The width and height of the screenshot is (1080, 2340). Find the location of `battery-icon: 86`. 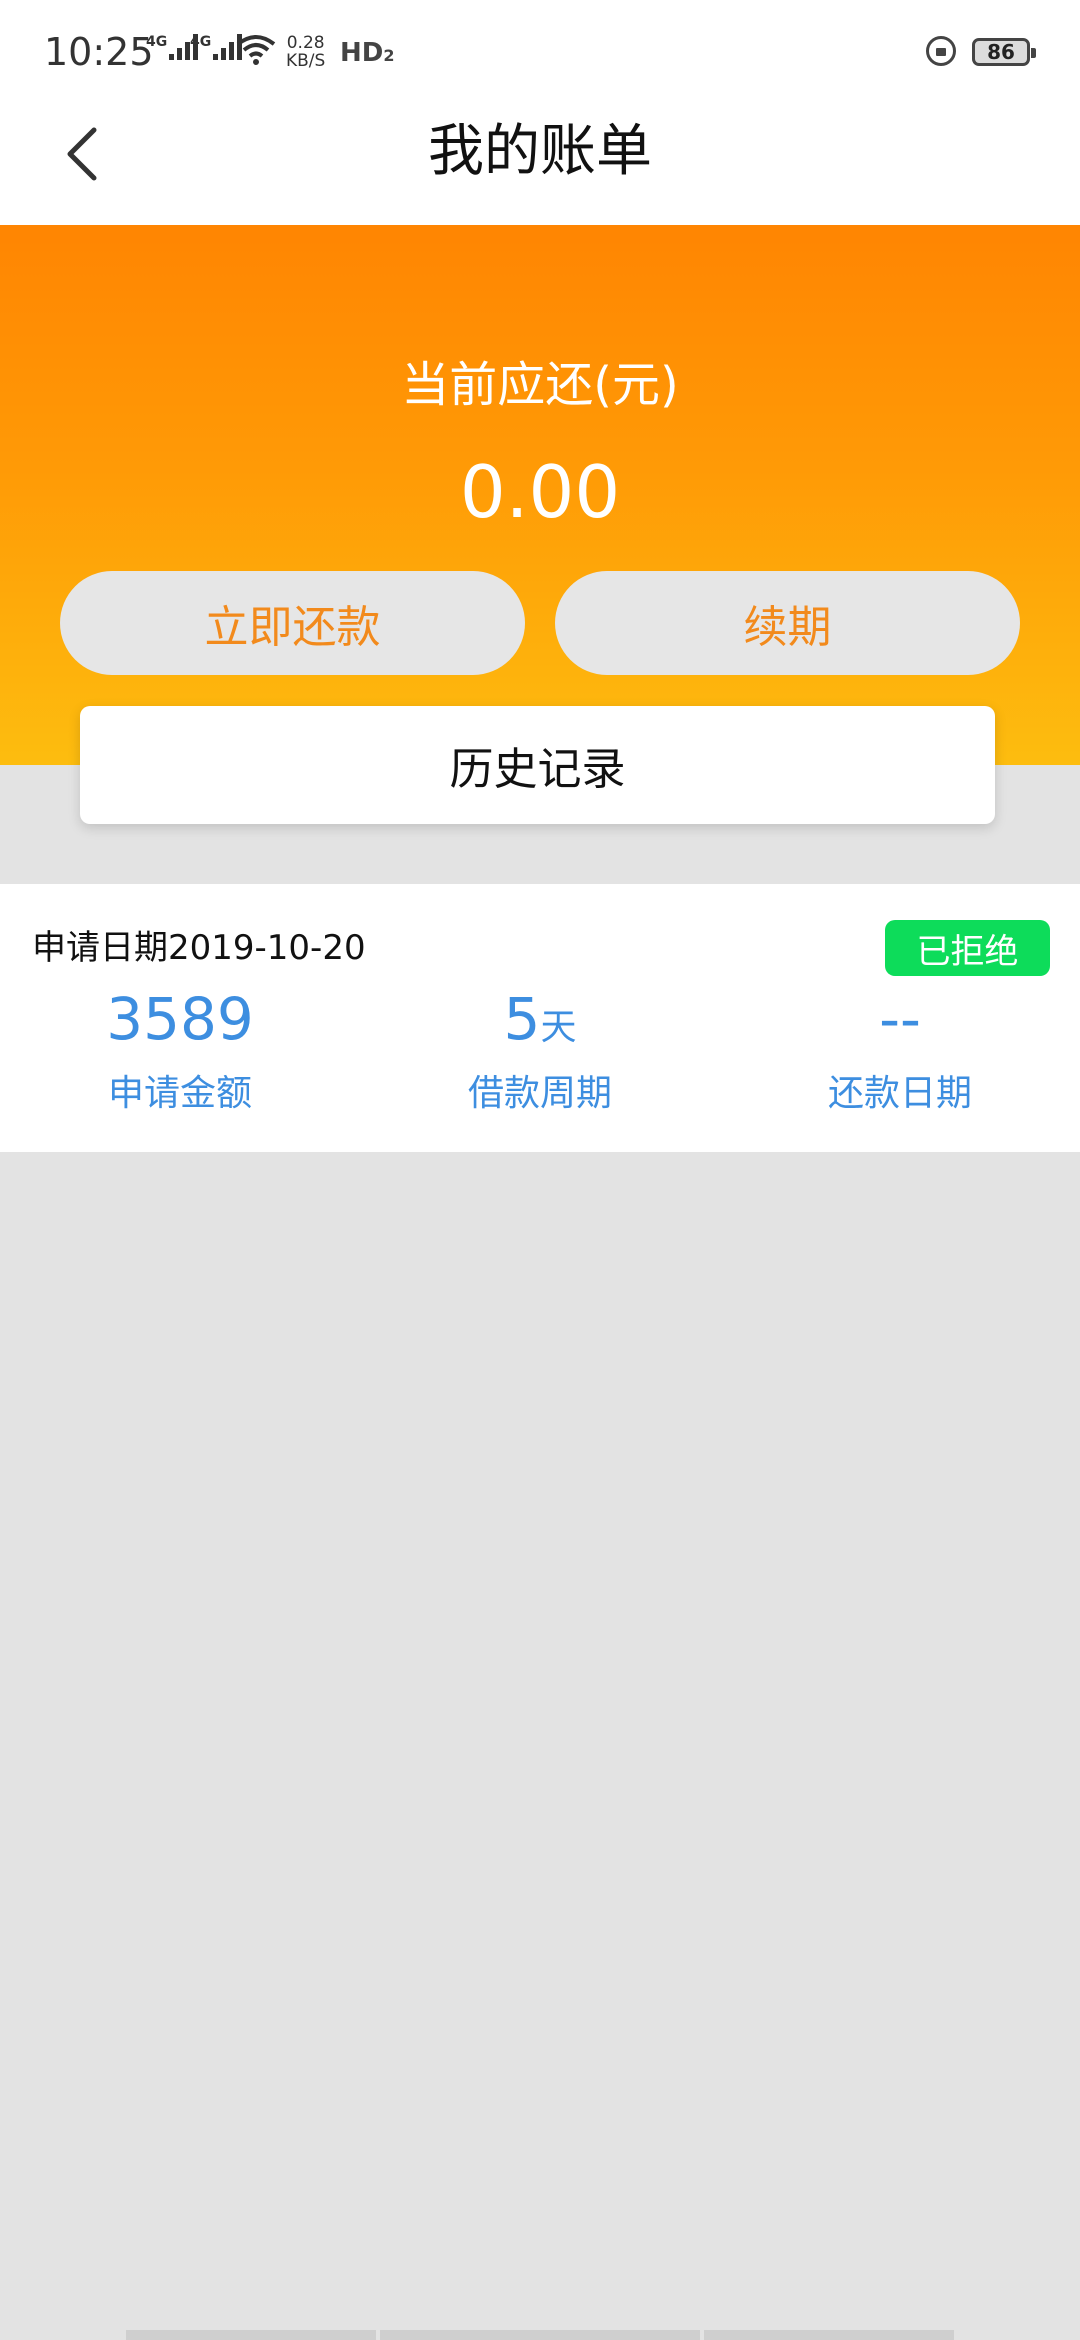

battery-icon: 86 is located at coordinates (1004, 52).